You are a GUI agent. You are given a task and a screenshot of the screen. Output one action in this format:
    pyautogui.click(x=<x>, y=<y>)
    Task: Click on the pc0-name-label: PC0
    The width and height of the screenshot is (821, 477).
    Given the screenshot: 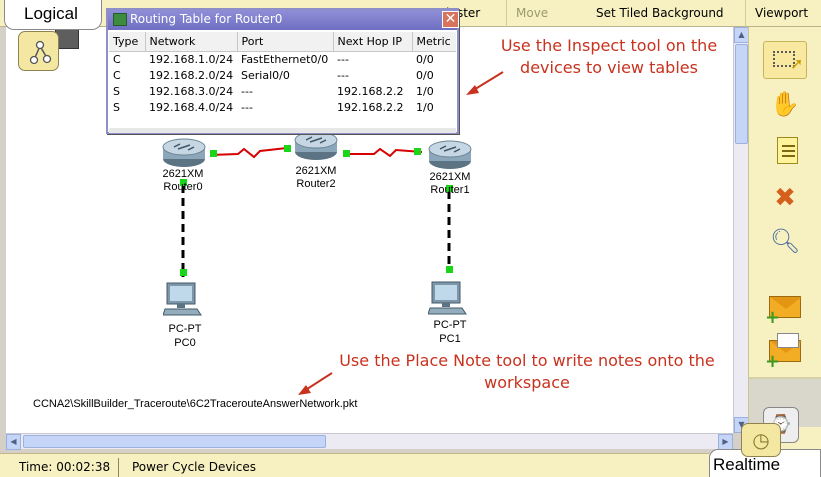 What is the action you would take?
    pyautogui.click(x=185, y=343)
    